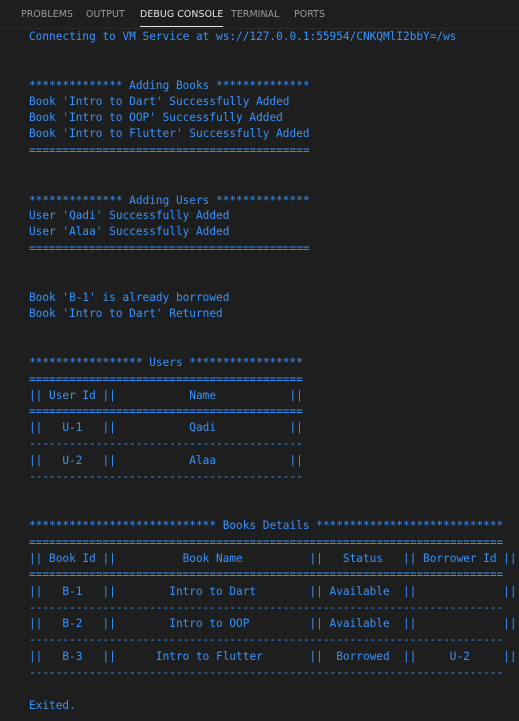  What do you see at coordinates (166, 427) in the screenshot?
I see `users-table-row: || U-1 || Qadi ||` at bounding box center [166, 427].